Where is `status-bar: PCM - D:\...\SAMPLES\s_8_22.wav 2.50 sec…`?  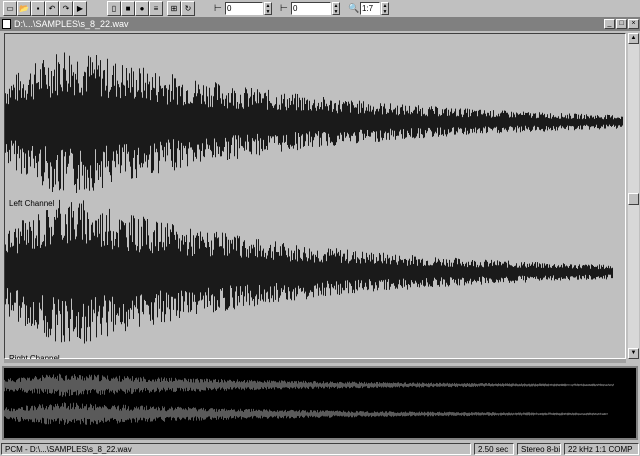
status-bar: PCM - D:\...\SAMPLES\s_8_22.wav 2.50 sec… is located at coordinates (320, 449).